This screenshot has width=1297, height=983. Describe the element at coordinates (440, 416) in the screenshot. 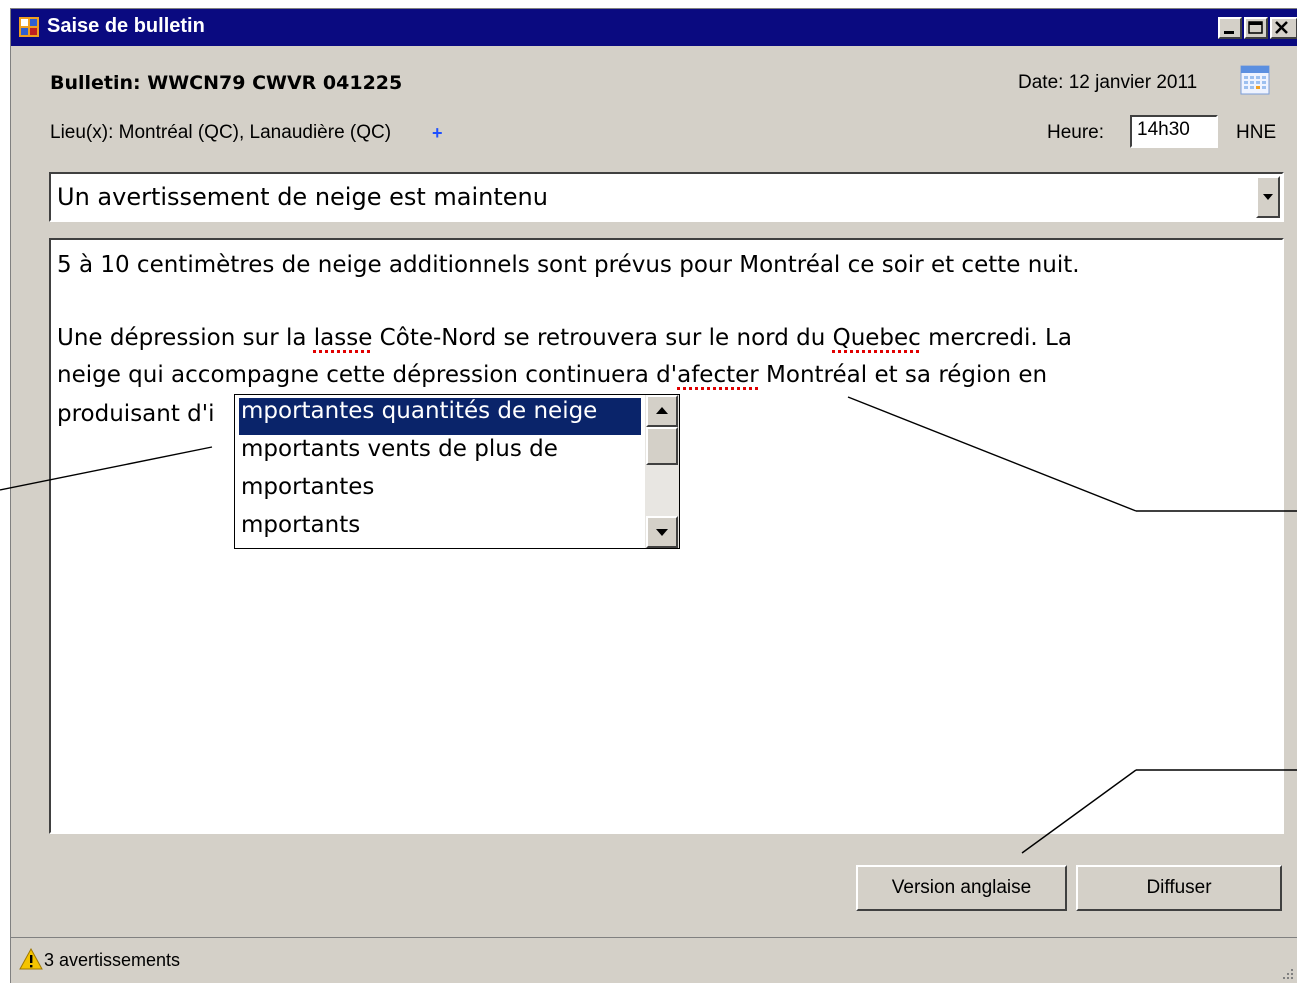

I see `autocomplete-item: mportantes quantités de neige` at that location.